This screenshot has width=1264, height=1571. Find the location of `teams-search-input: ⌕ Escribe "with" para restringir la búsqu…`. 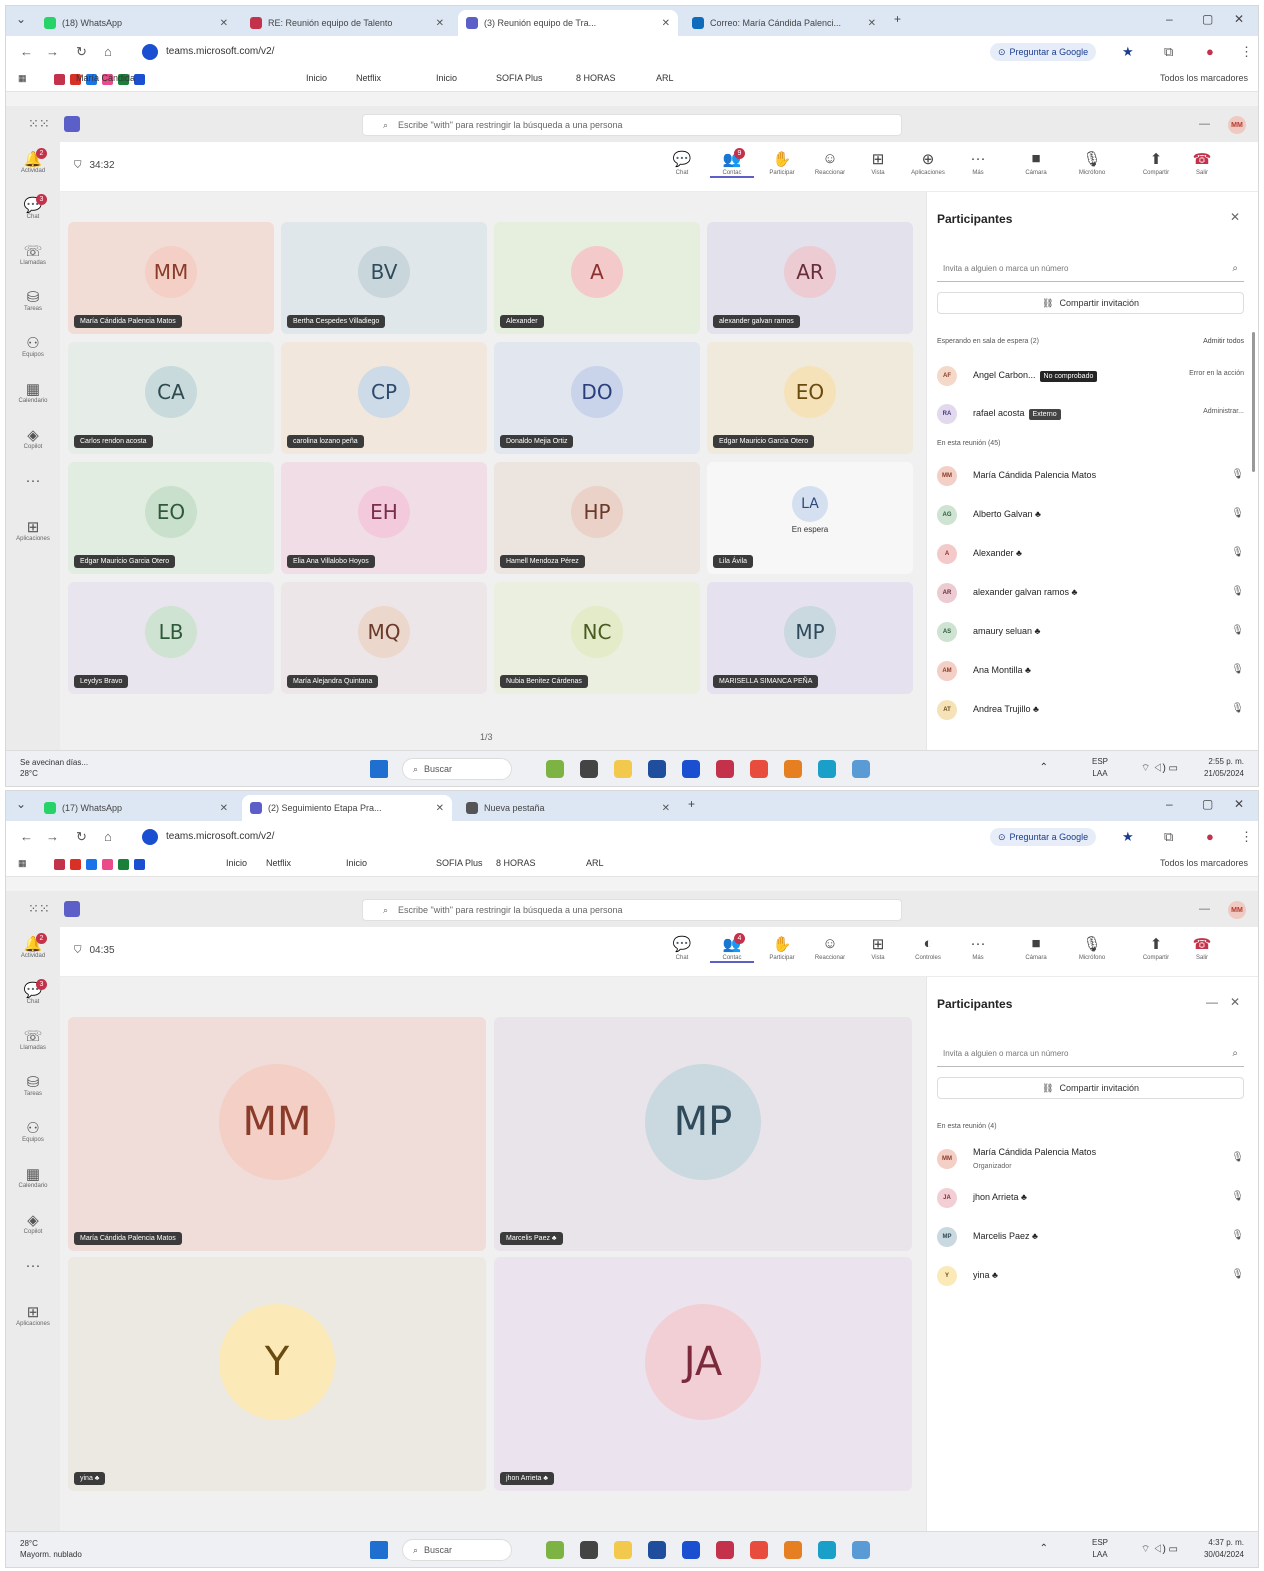

teams-search-input: ⌕ Escribe "with" para restringir la búsqu… is located at coordinates (632, 910).